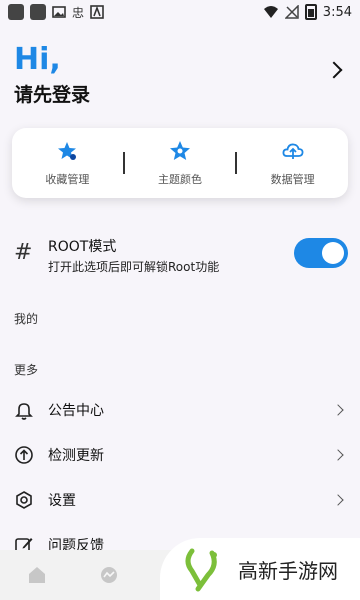 The width and height of the screenshot is (360, 600). Describe the element at coordinates (24, 455) in the screenshot. I see `arrow-up-circle-icon` at that location.